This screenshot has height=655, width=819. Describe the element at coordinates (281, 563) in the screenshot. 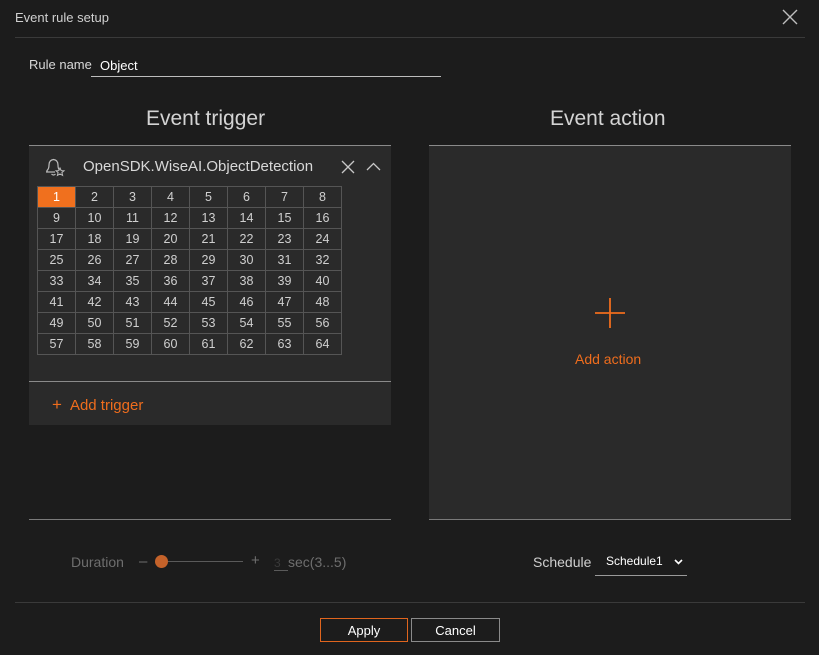

I see `duration-value: 3` at that location.